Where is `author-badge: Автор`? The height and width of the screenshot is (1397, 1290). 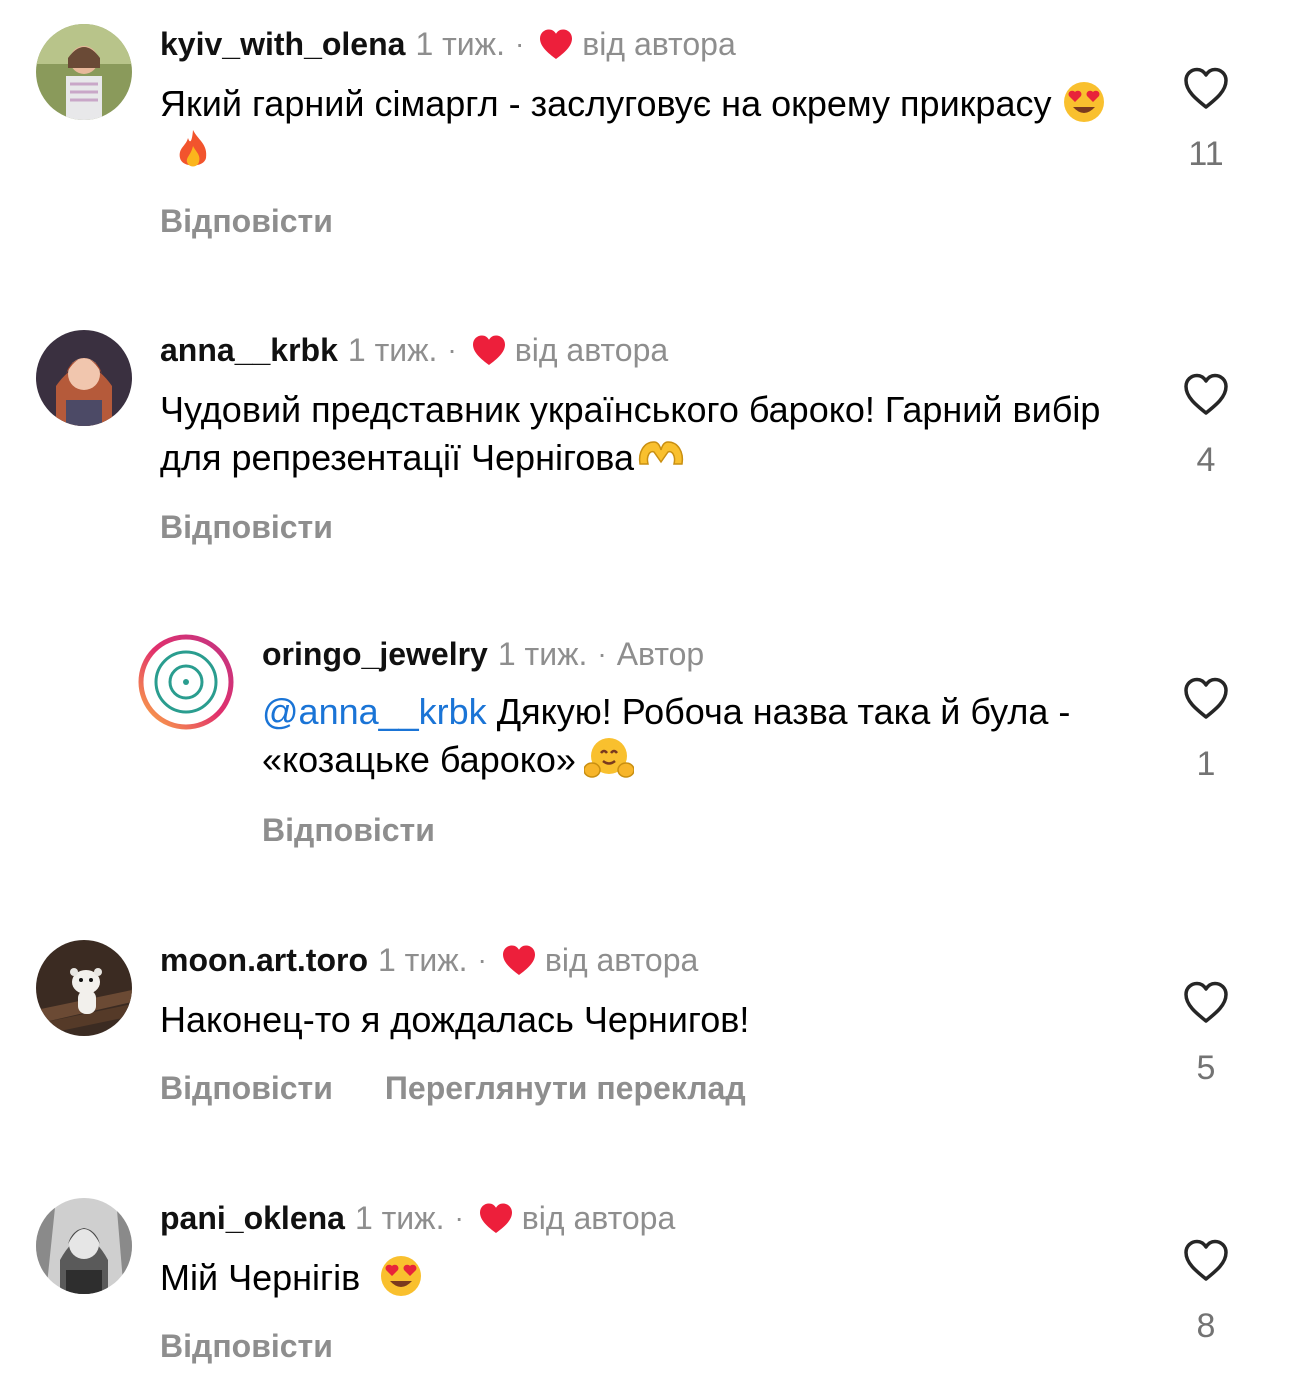 author-badge: Автор is located at coordinates (660, 654).